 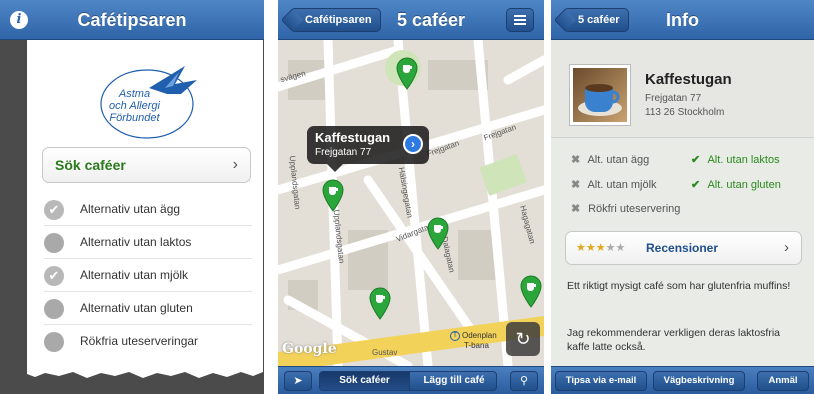 I want to click on logo-line-2: och Allergi, so click(x=134, y=106).